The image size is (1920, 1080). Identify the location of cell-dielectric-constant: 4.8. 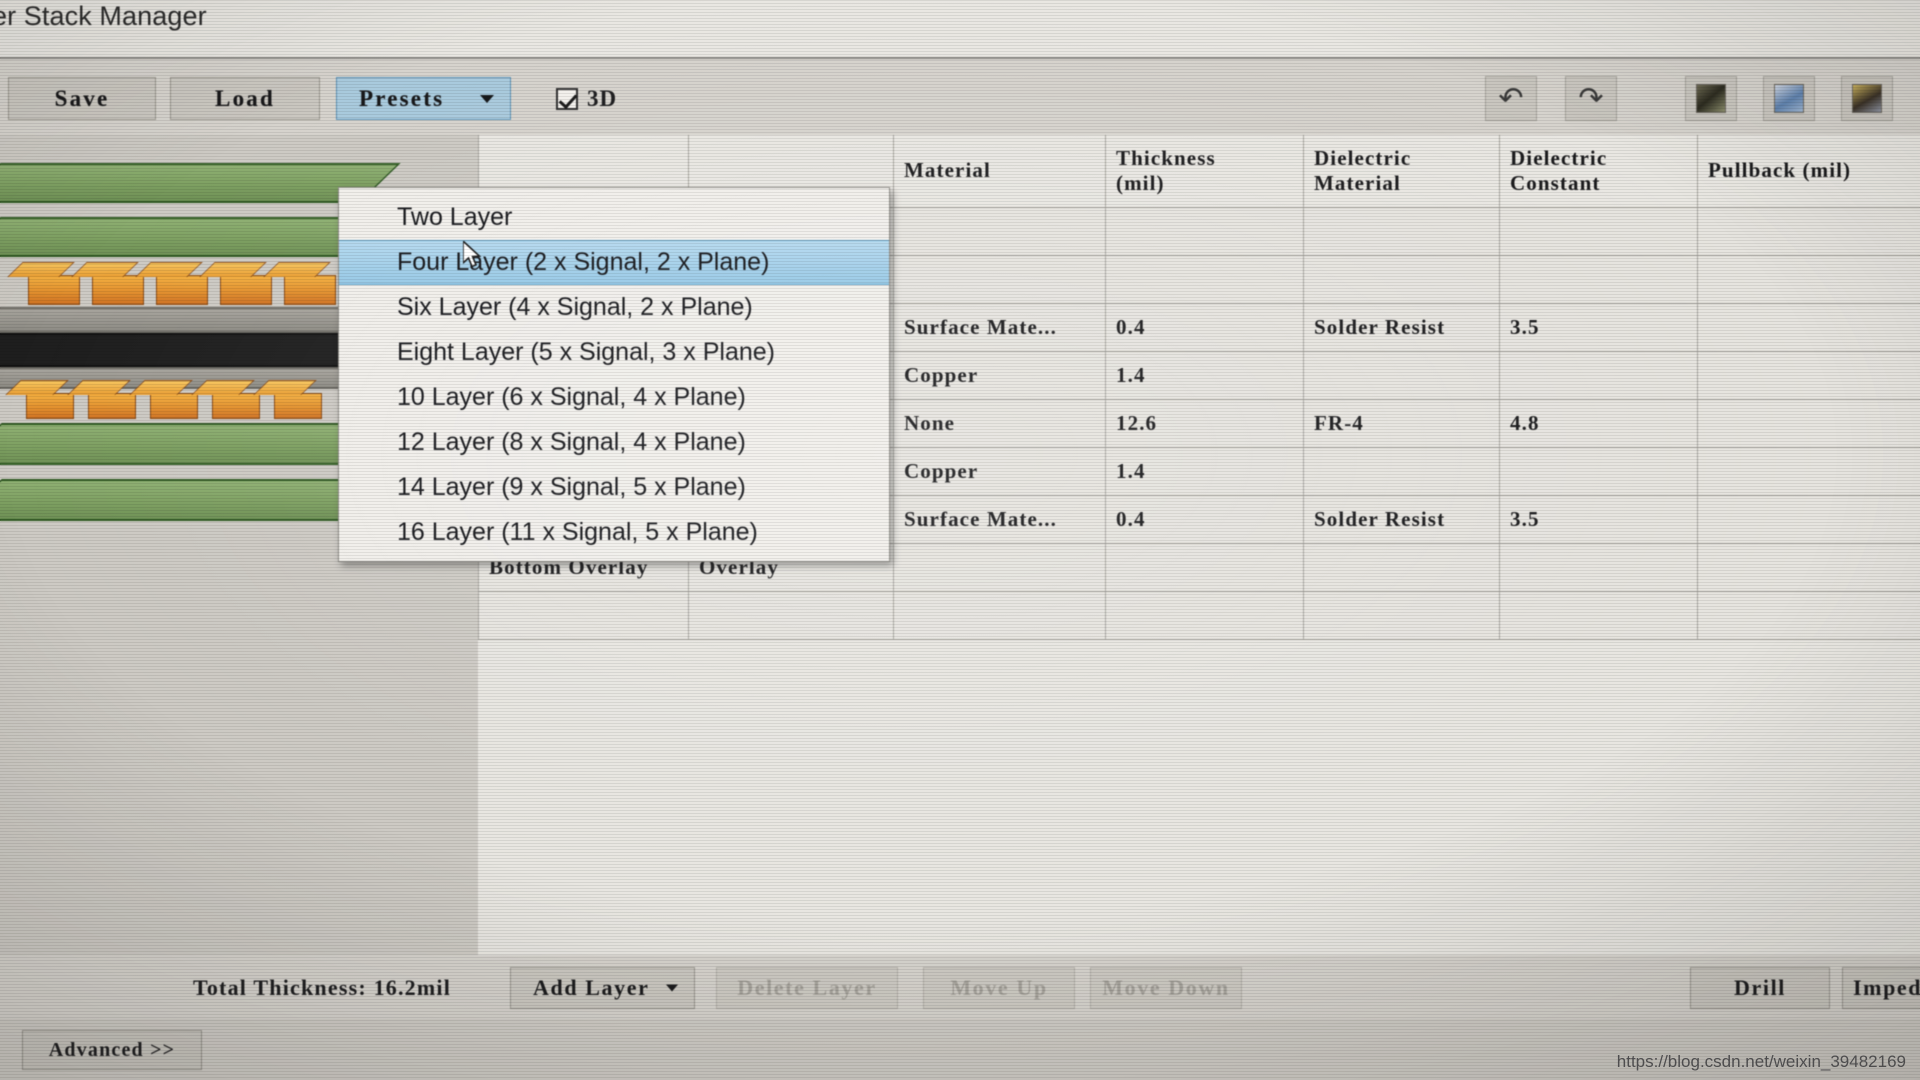
(1598, 423).